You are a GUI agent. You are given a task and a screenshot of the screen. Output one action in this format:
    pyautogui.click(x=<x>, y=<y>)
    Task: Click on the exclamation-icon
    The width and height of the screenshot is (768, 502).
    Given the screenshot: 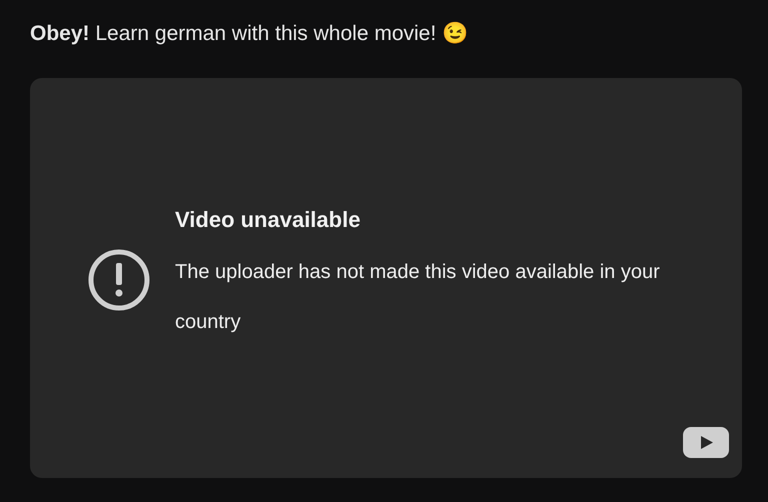 What is the action you would take?
    pyautogui.click(x=119, y=280)
    